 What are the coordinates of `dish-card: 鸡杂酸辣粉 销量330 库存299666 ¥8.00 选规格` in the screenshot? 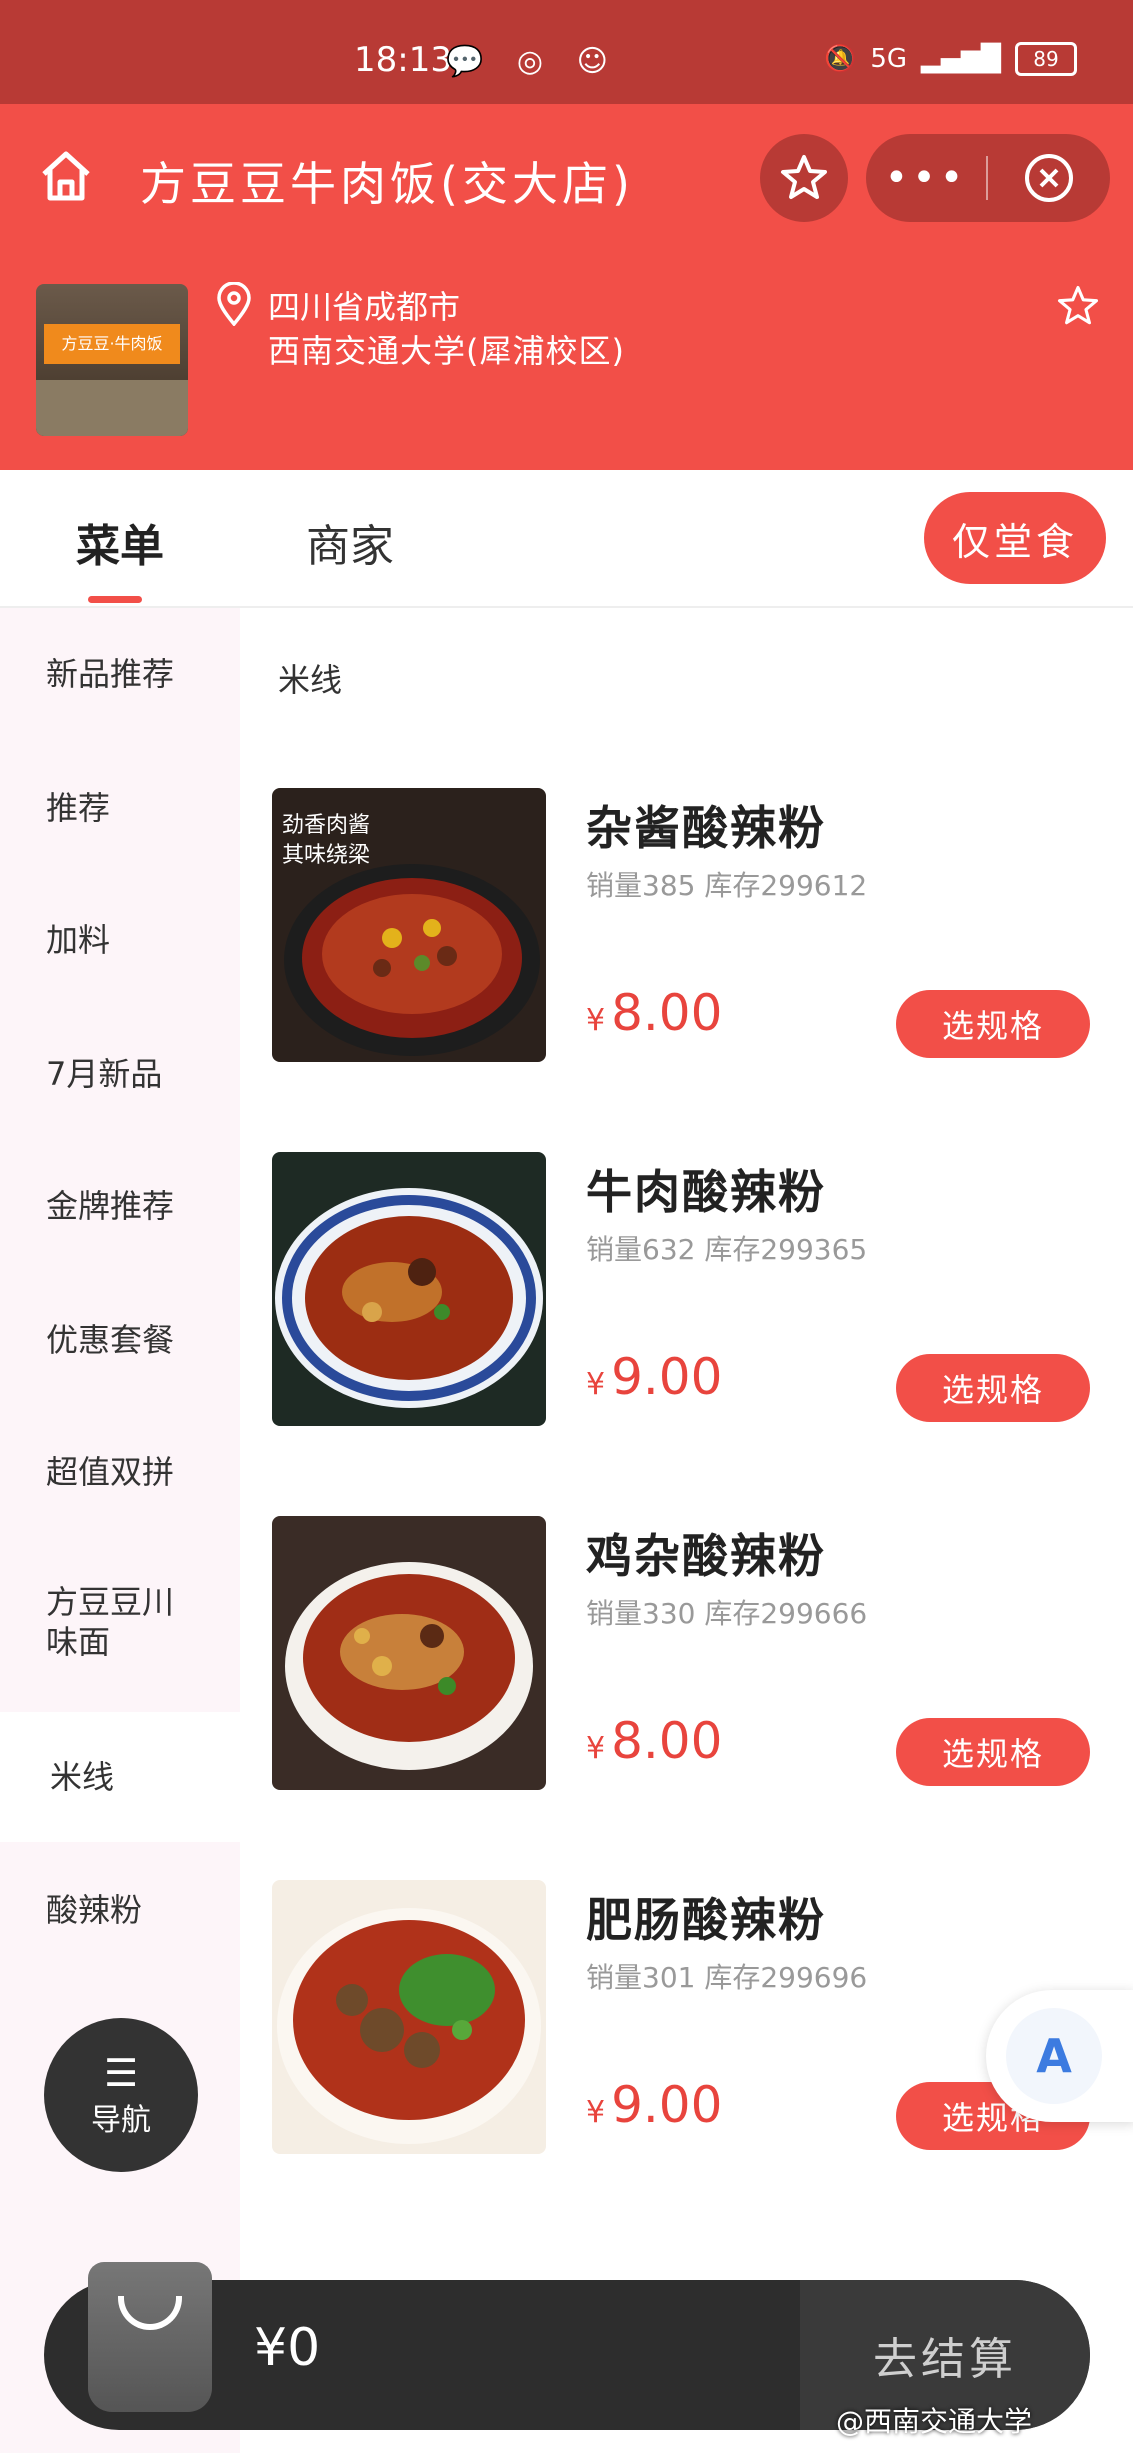 It's located at (702, 1656).